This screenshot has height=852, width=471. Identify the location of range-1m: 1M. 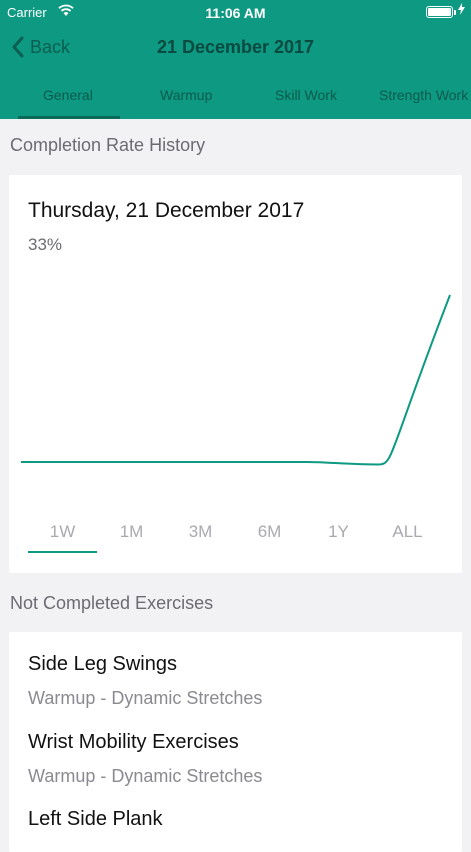
(131, 532).